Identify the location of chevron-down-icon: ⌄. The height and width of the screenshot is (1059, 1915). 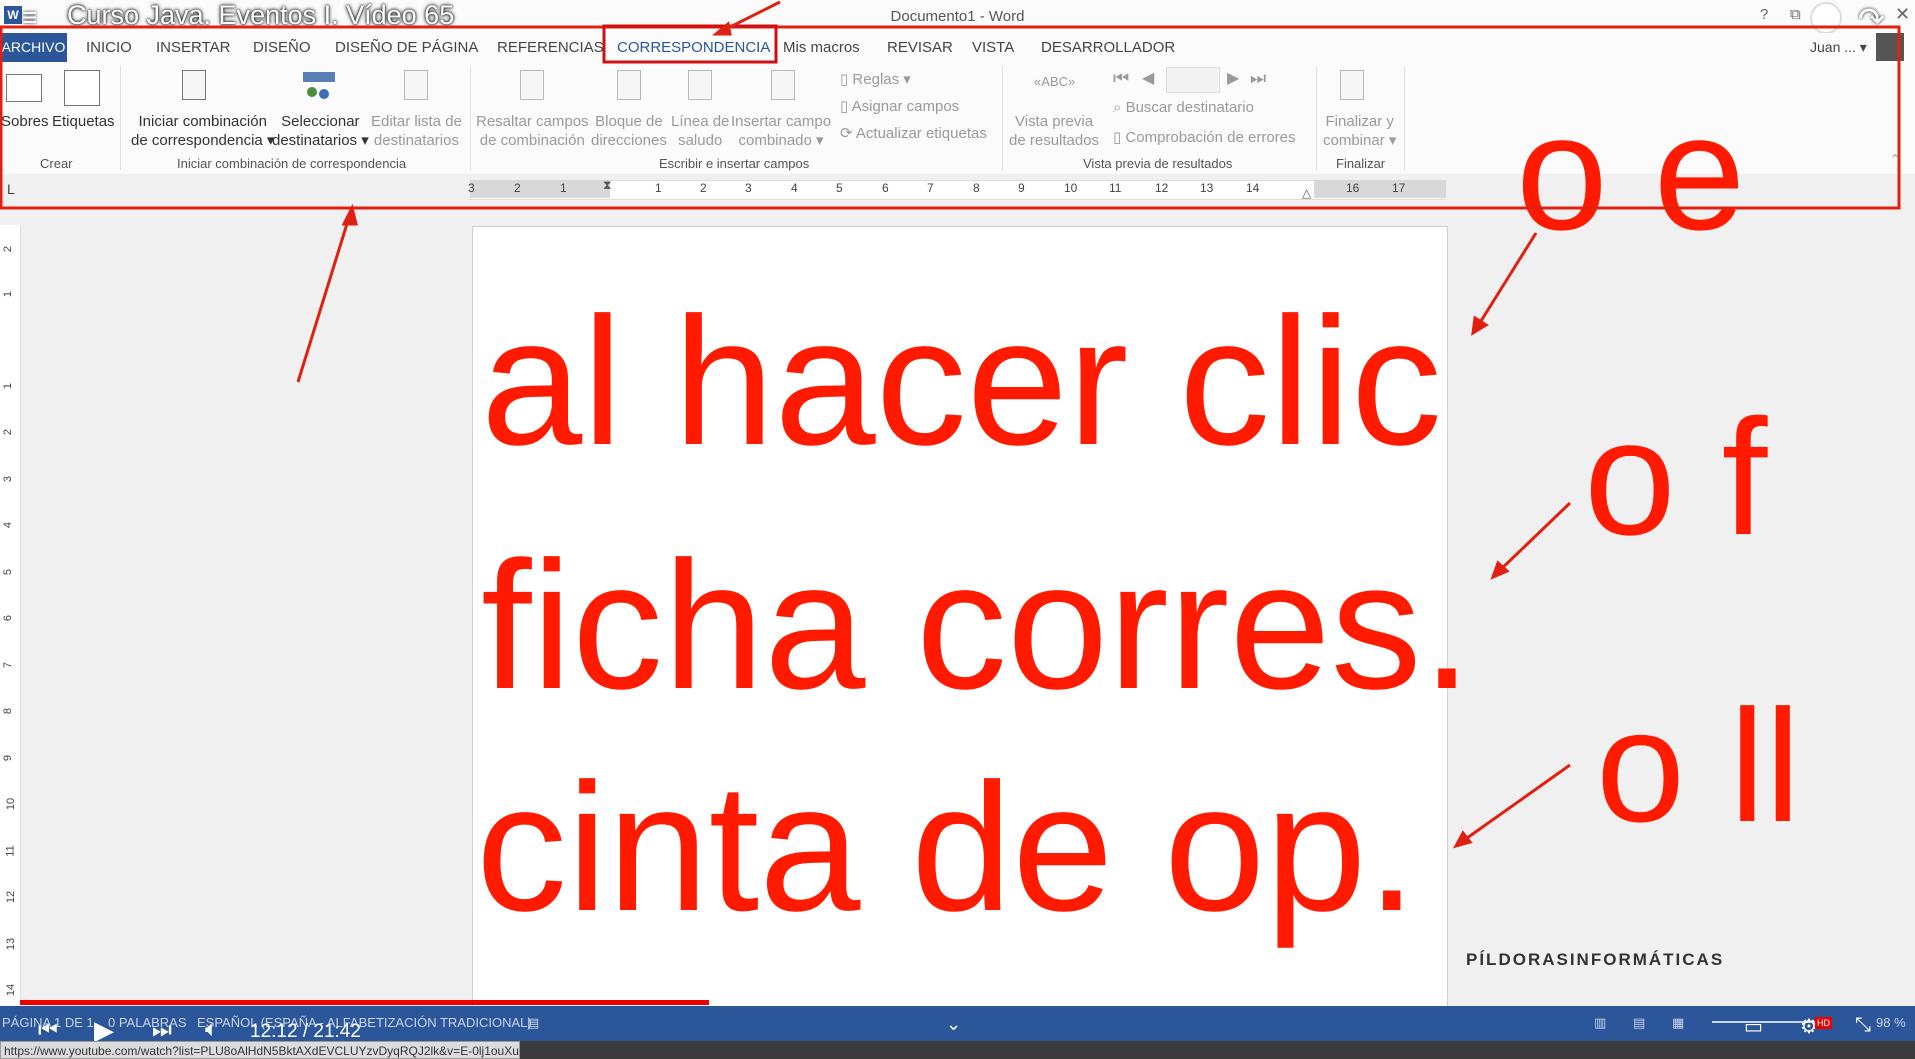
(953, 1024).